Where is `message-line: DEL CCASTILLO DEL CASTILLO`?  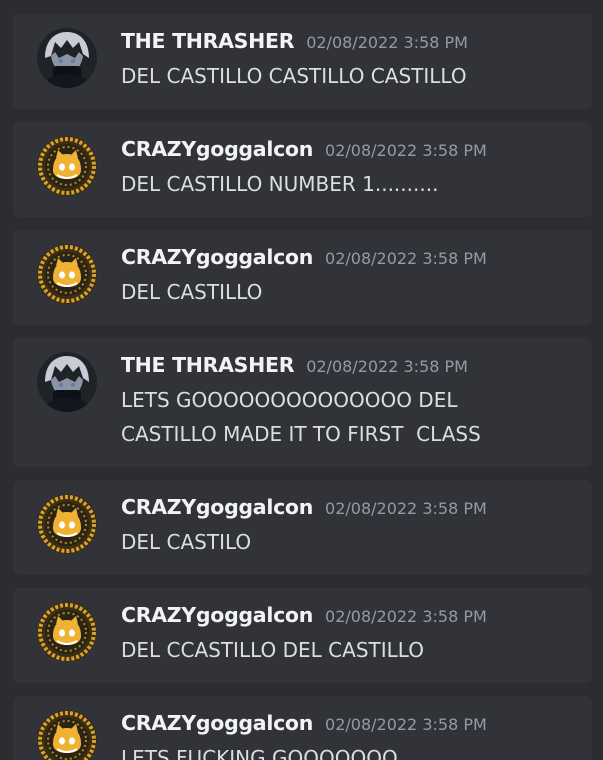
message-line: DEL CCASTILLO DEL CASTILLO is located at coordinates (272, 650).